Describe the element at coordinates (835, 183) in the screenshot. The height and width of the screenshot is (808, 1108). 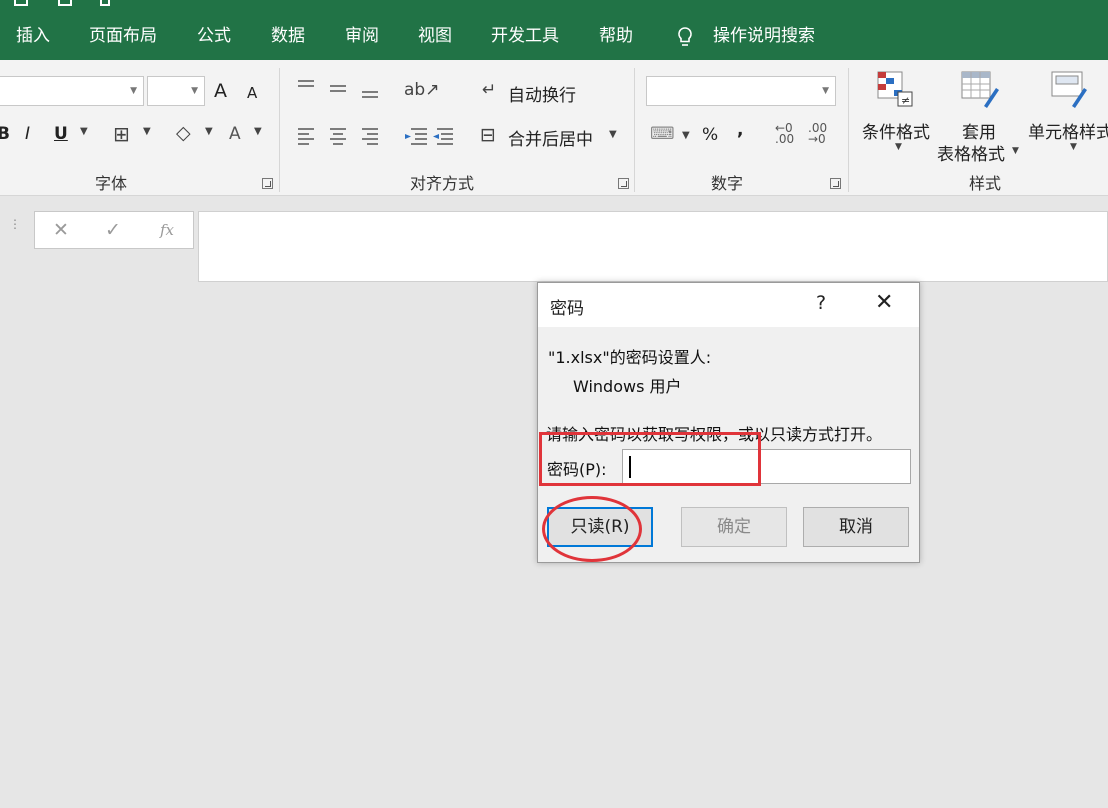
I see `number-dialog-launcher` at that location.